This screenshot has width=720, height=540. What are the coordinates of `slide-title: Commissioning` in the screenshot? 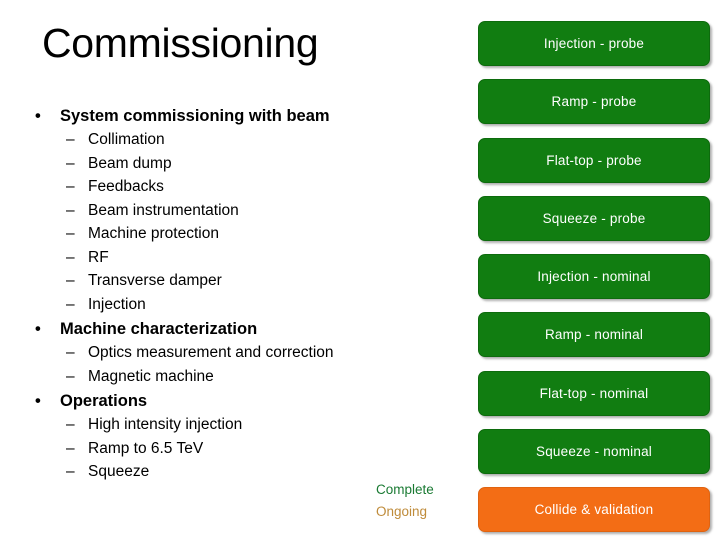 It's located at (180, 43).